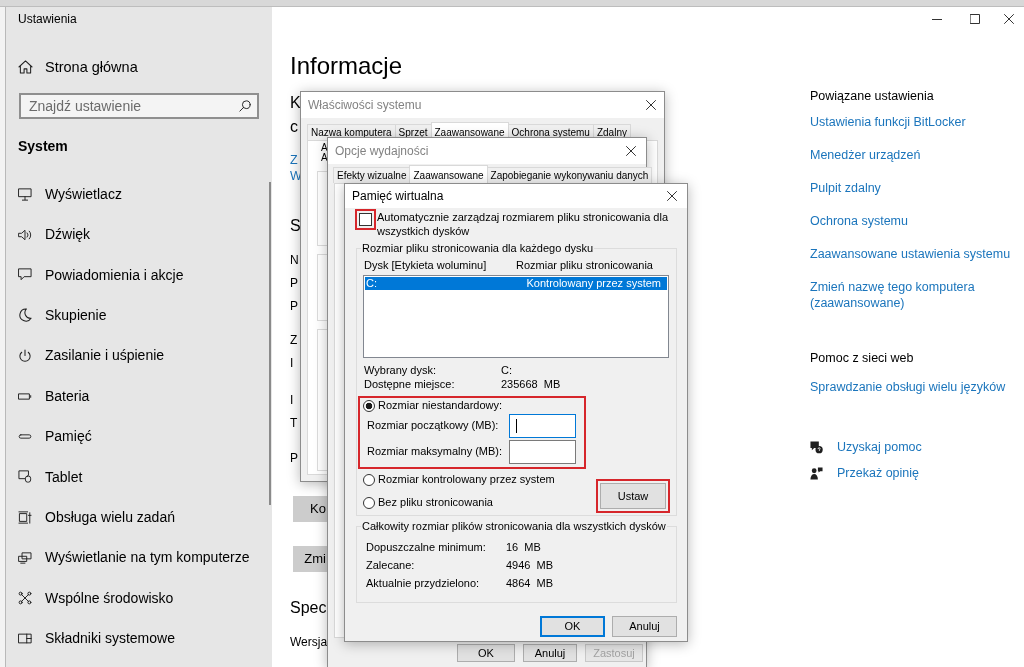 The image size is (1024, 667). I want to click on dialog-button: Ustaw, so click(633, 496).